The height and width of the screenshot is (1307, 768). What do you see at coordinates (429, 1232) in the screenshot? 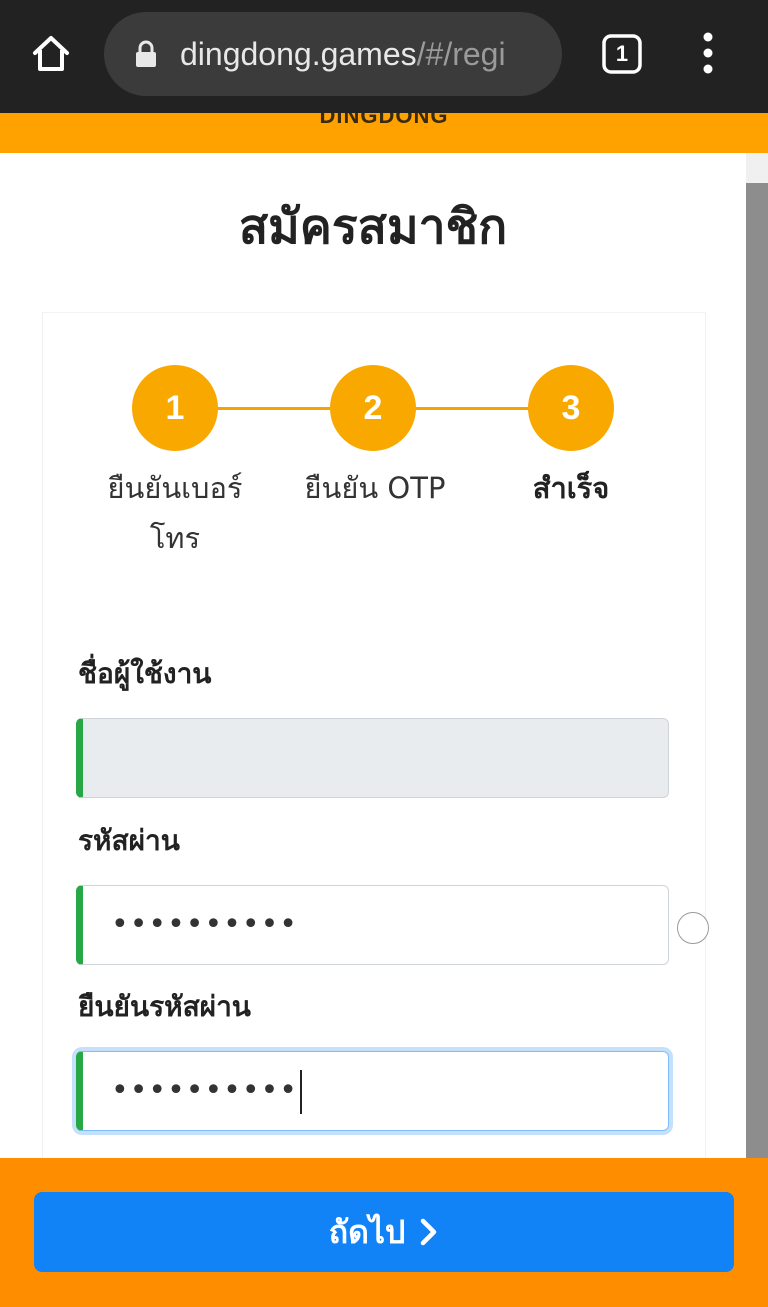
I see `chevron-right-icon` at bounding box center [429, 1232].